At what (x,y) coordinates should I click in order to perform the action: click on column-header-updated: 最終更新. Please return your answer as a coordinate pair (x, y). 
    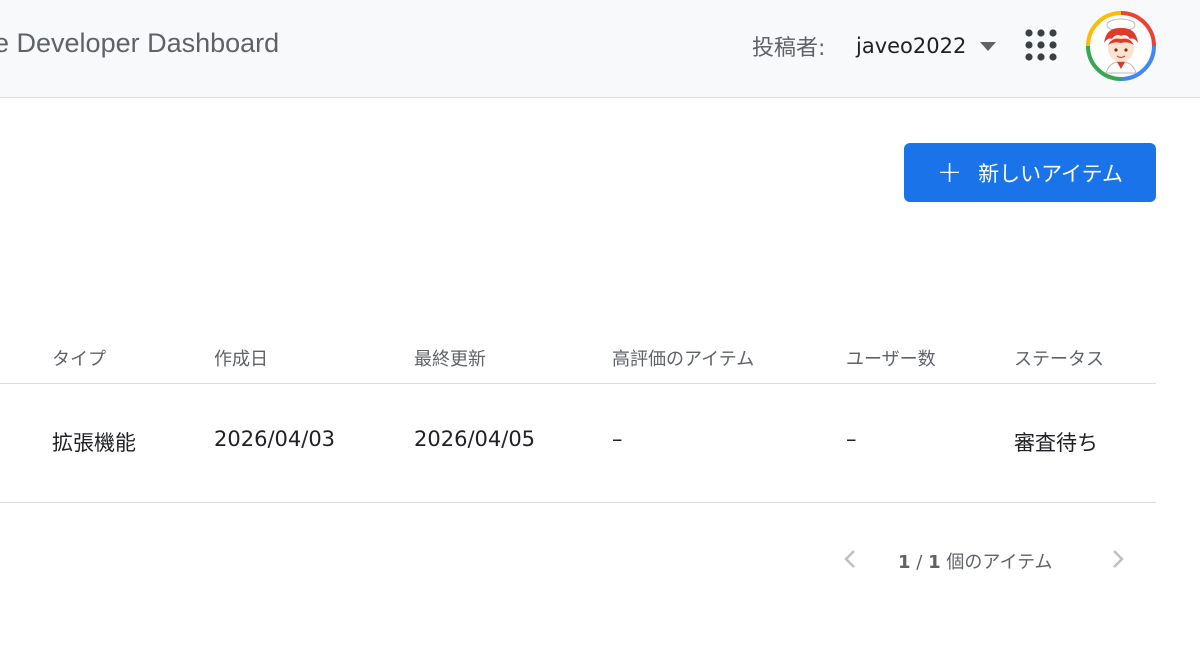
    Looking at the image, I should click on (450, 358).